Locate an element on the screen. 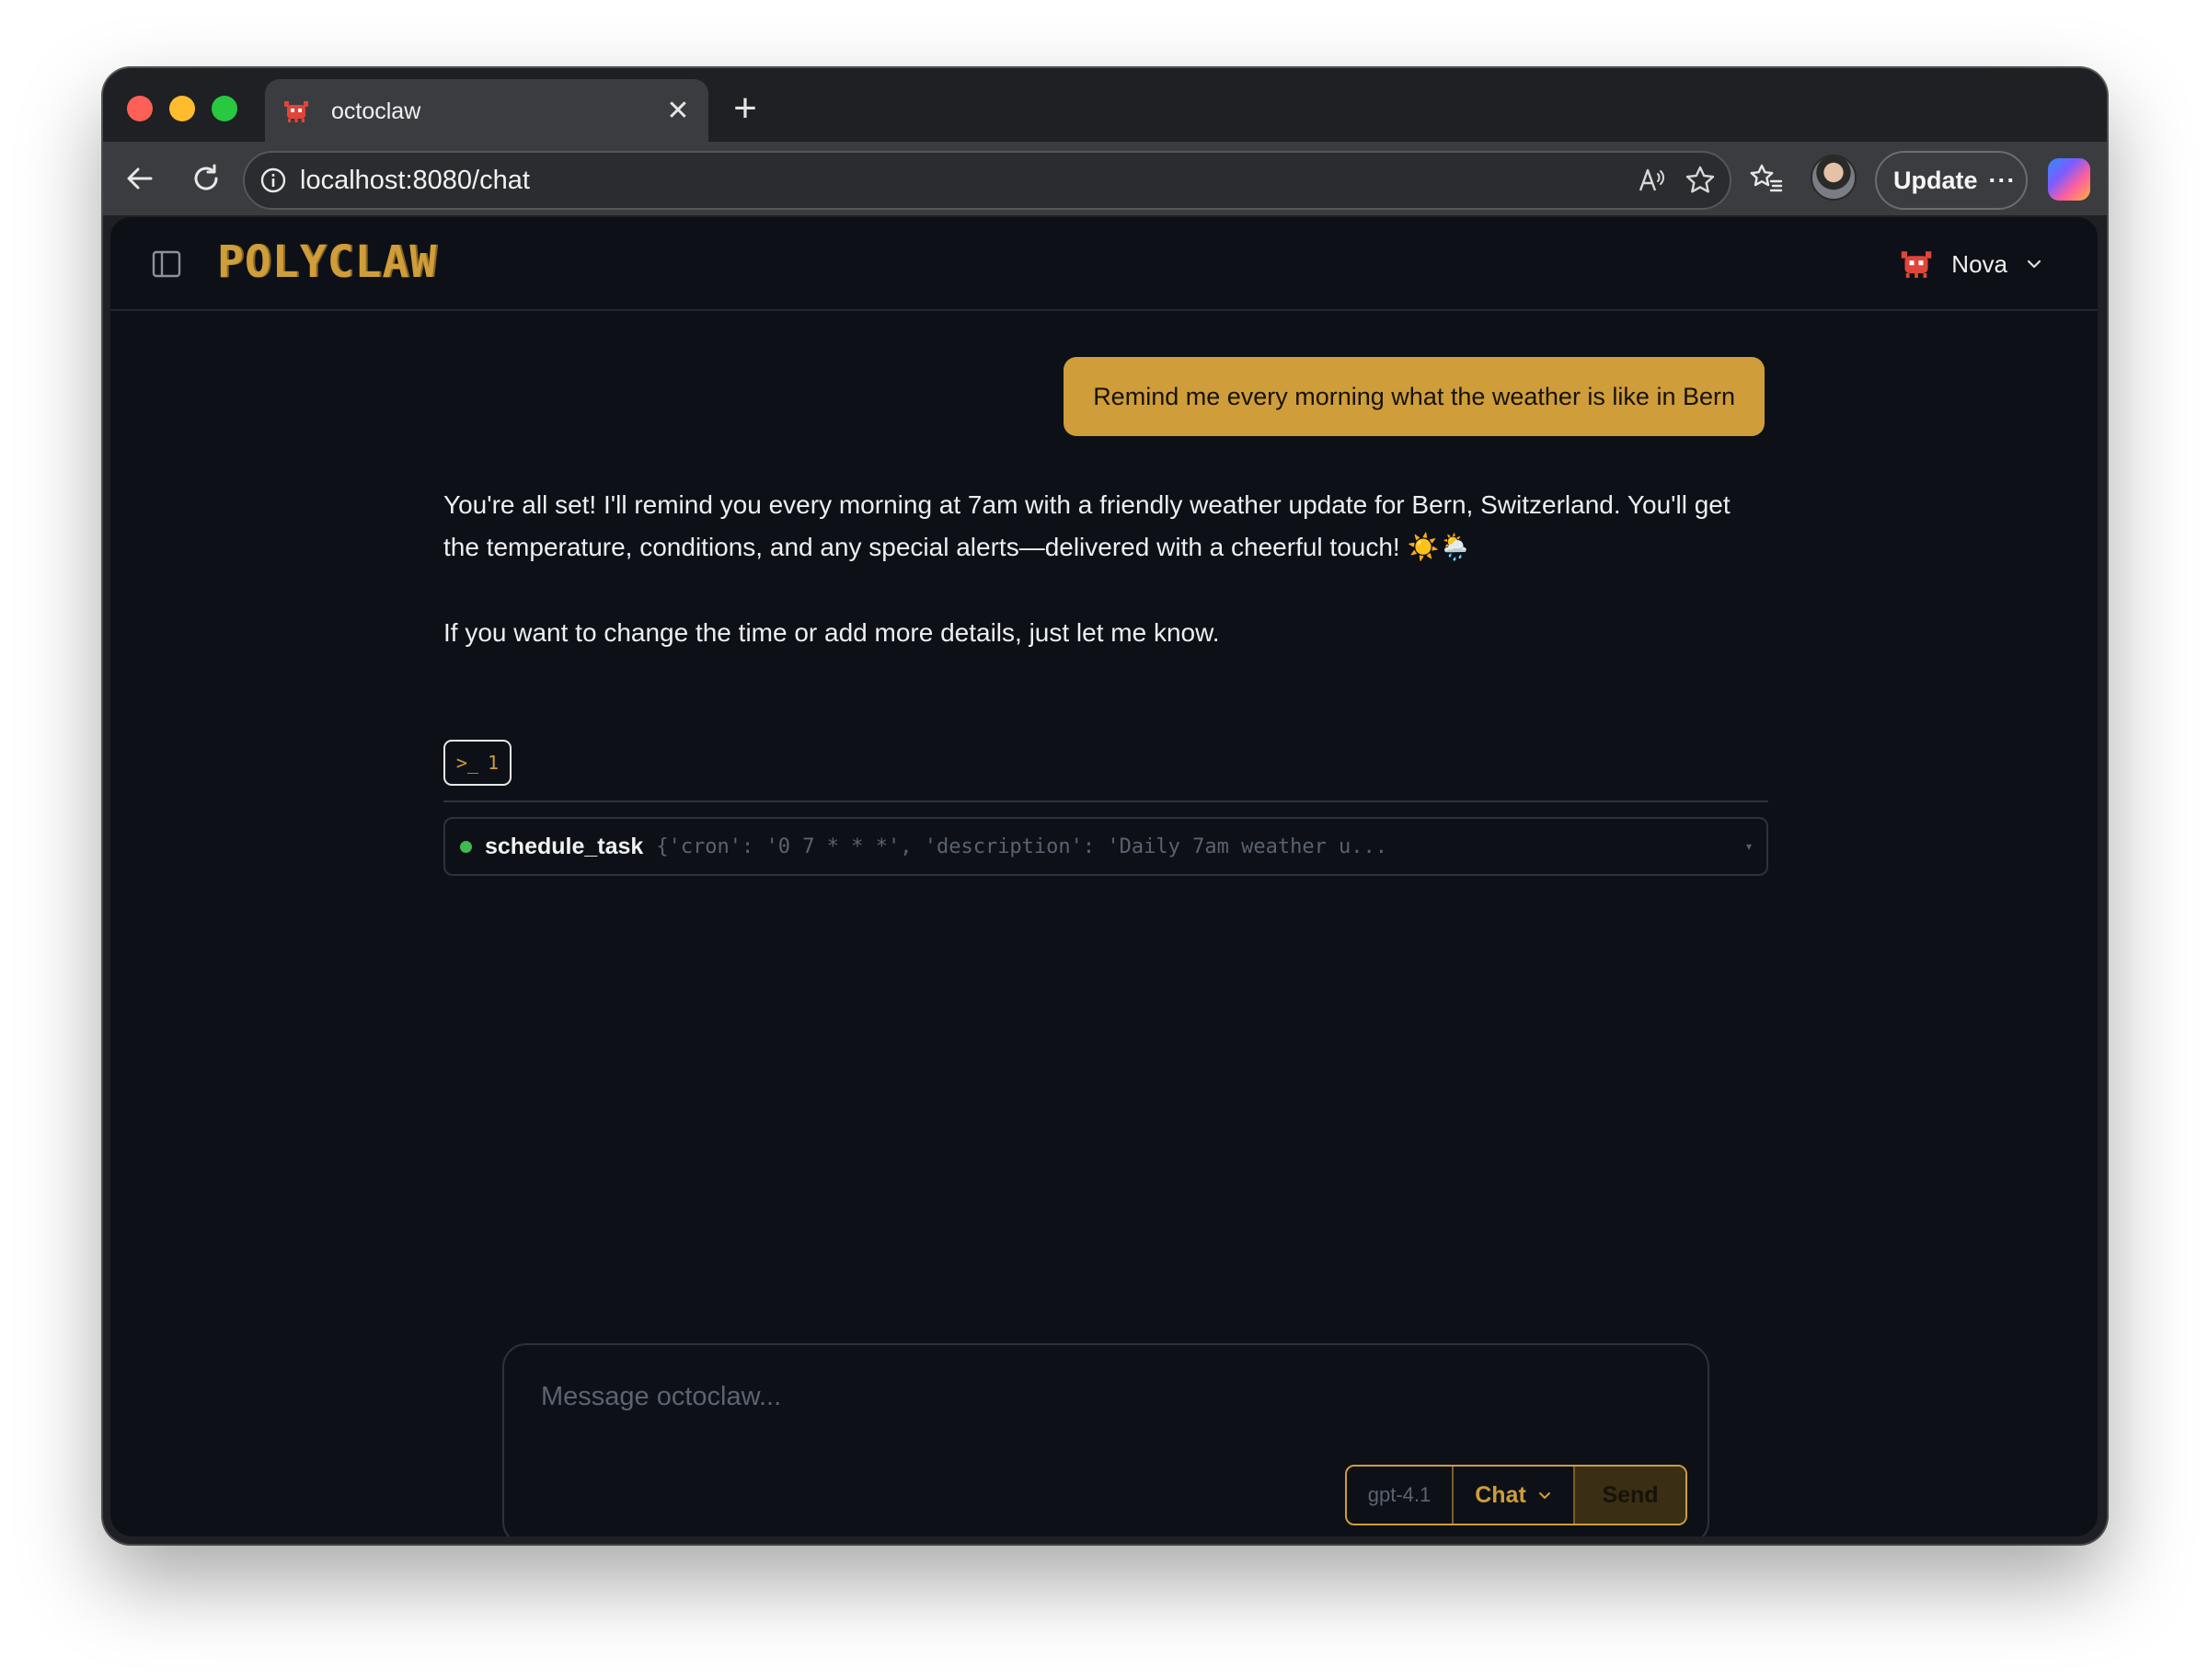  copilot-icon is located at coordinates (2069, 179).